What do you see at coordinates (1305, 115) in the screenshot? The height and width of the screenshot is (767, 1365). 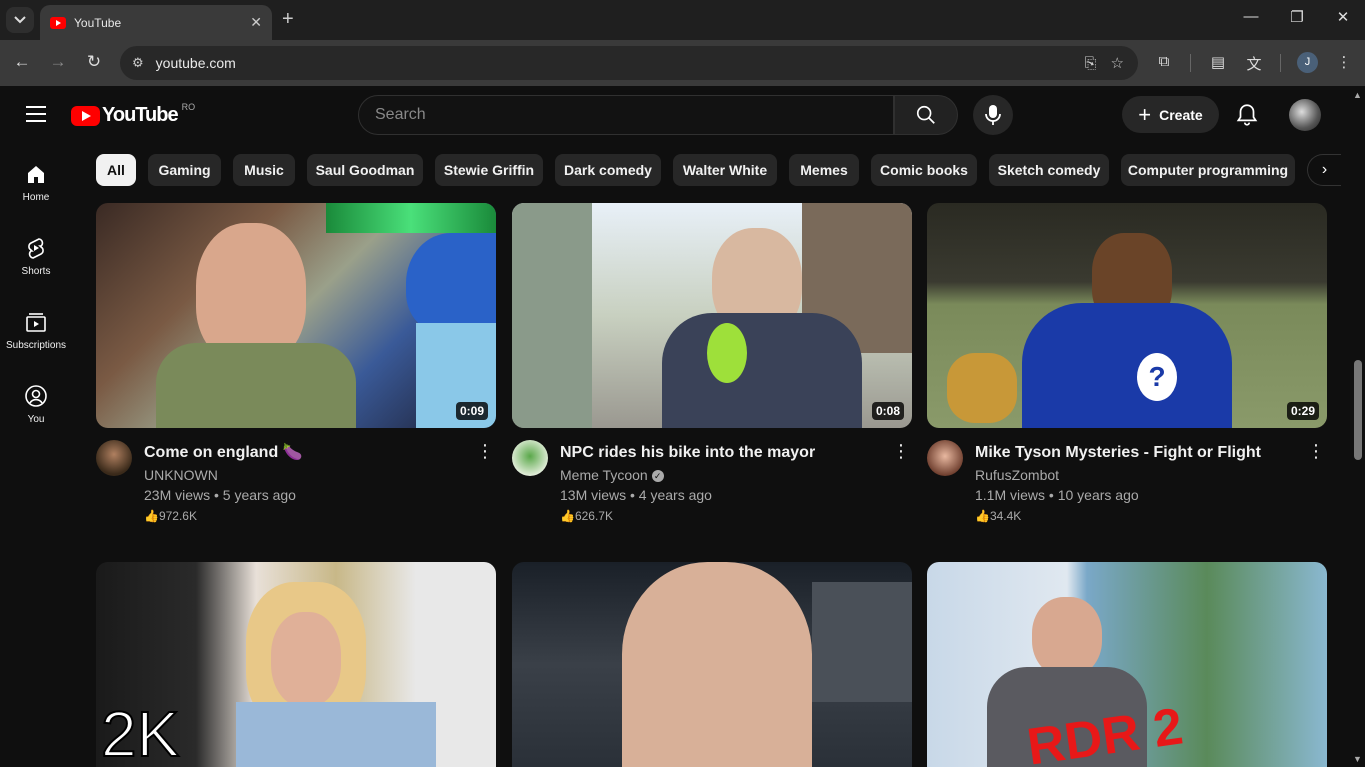 I see `account-avatar` at bounding box center [1305, 115].